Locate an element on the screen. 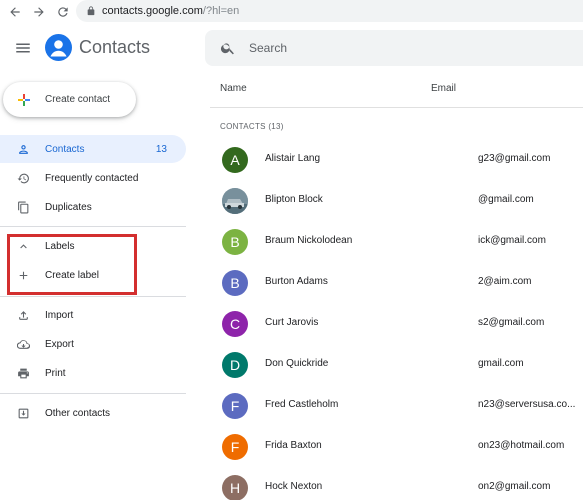  reload-icon is located at coordinates (63, 12).